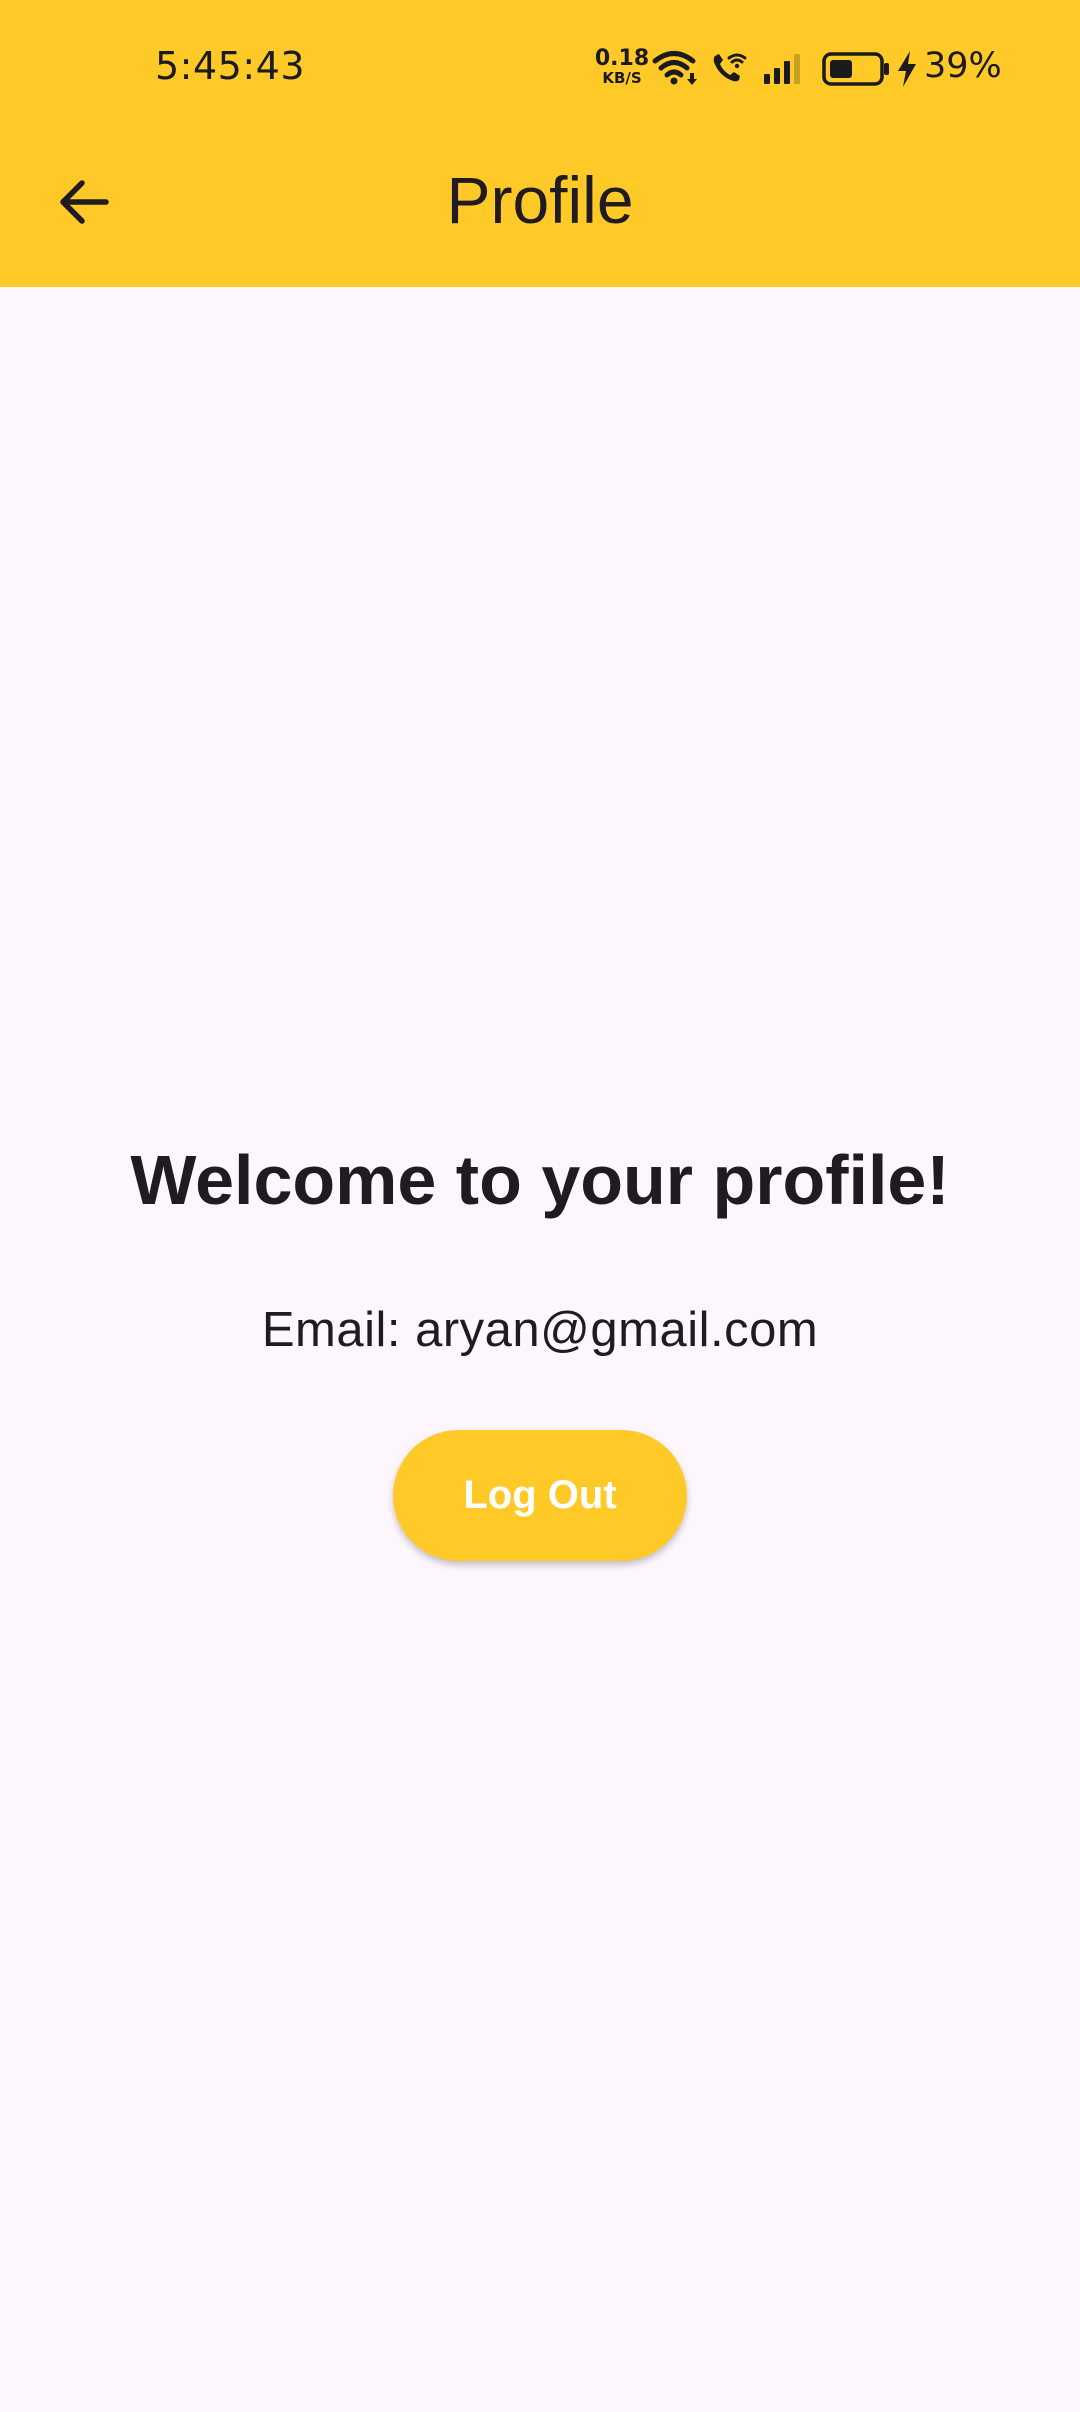 Image resolution: width=1080 pixels, height=2412 pixels. Describe the element at coordinates (540, 200) in the screenshot. I see `page-title: Profile` at that location.